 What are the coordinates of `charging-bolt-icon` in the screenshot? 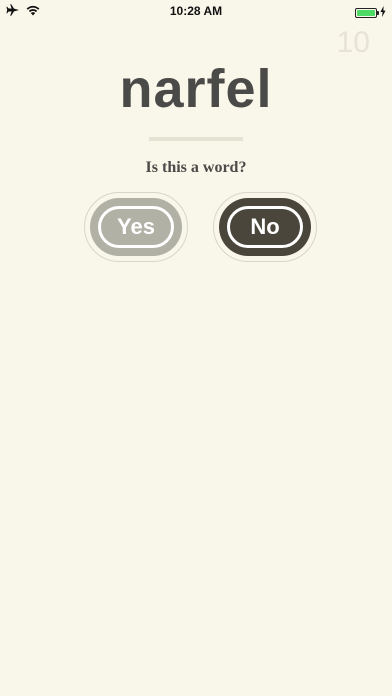 It's located at (383, 13).